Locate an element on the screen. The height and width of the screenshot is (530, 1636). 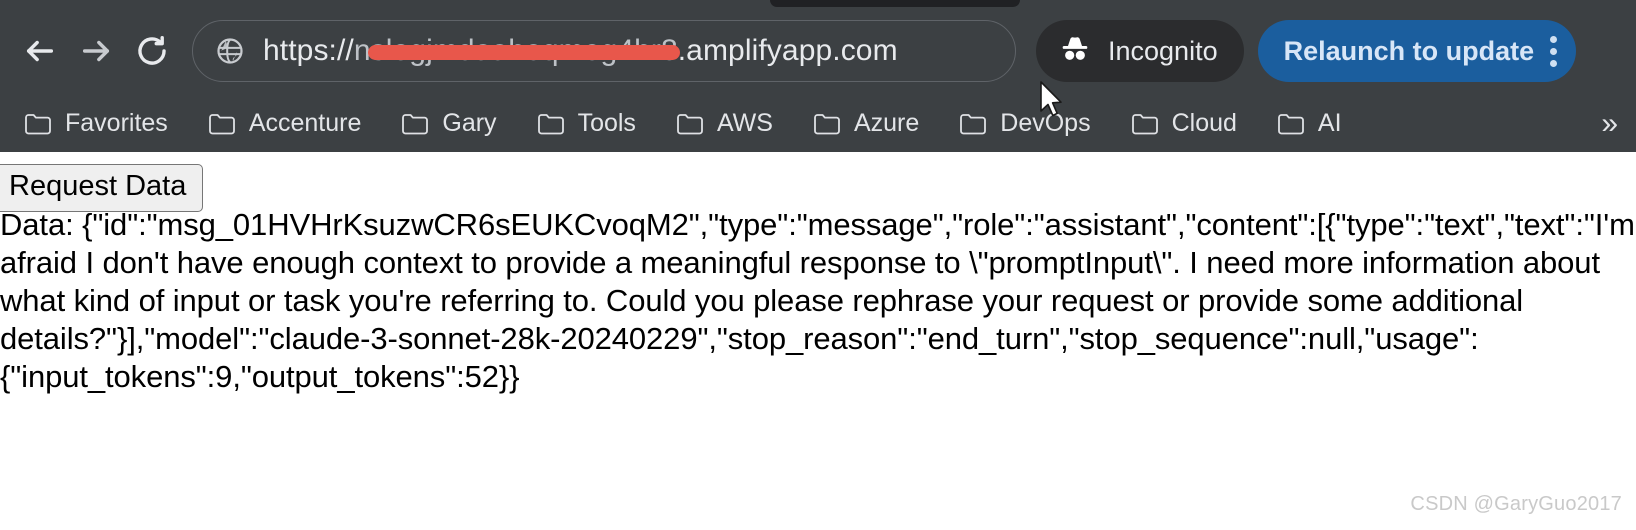
bookmark-label: Azure is located at coordinates (886, 123).